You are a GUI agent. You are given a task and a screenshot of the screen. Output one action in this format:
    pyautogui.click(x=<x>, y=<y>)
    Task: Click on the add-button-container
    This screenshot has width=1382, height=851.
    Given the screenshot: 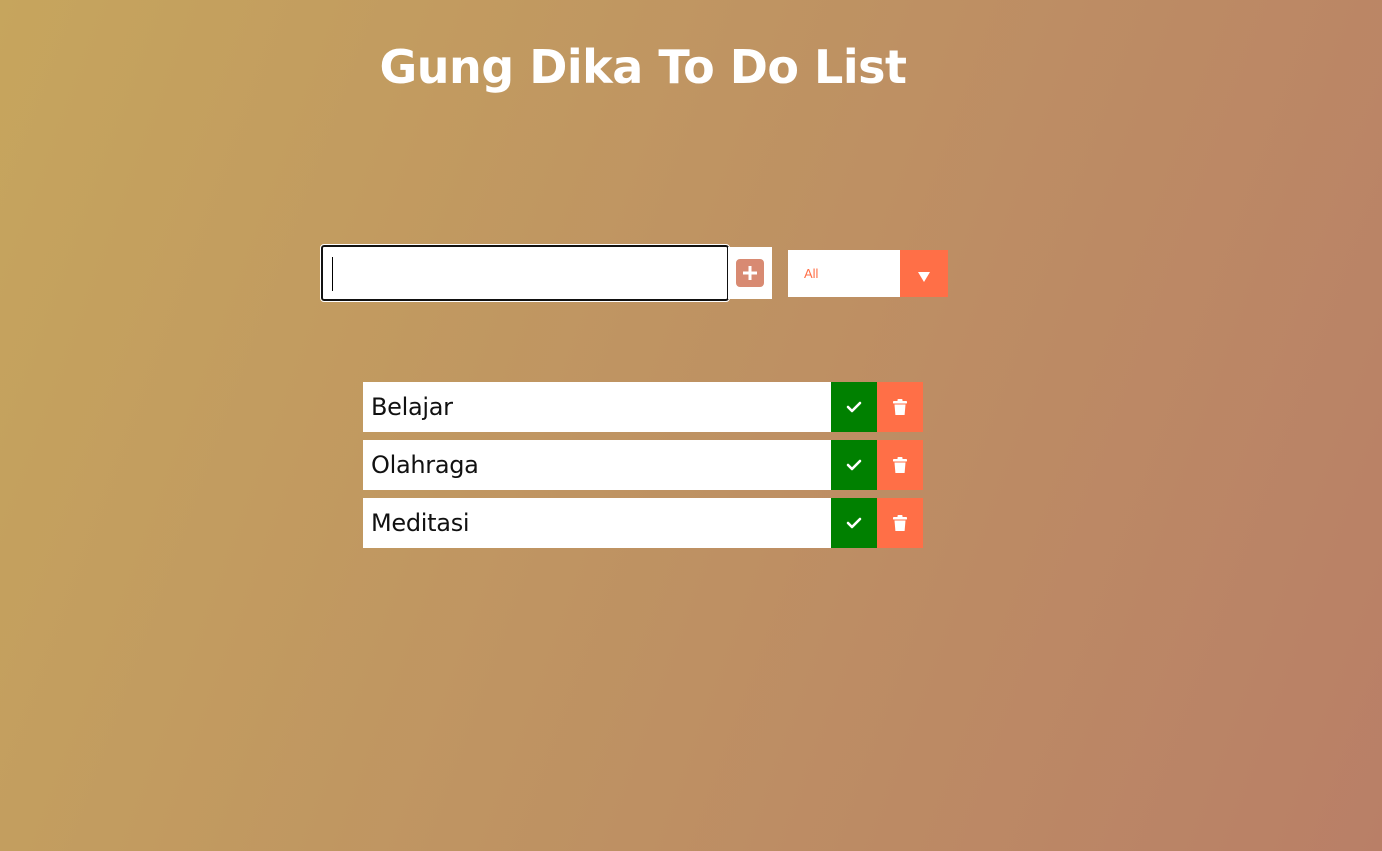 What is the action you would take?
    pyautogui.click(x=750, y=273)
    